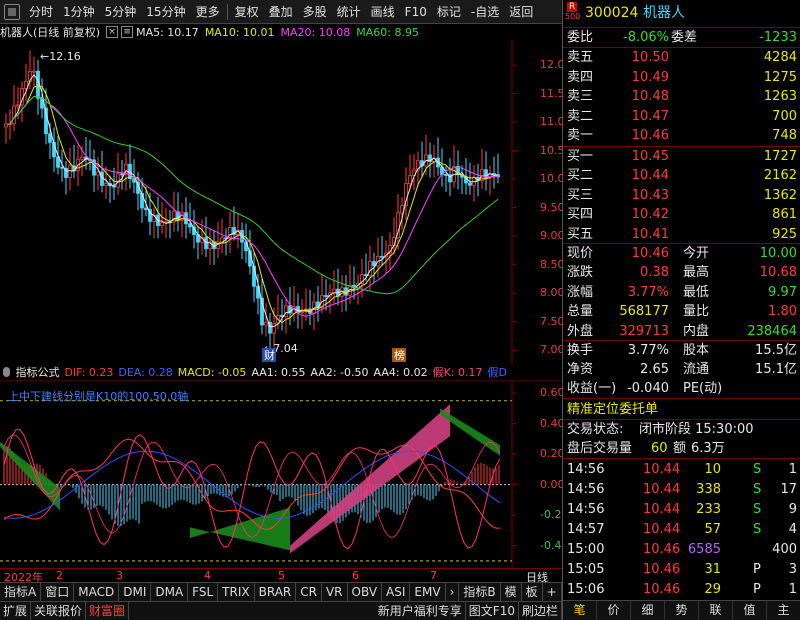 The height and width of the screenshot is (620, 800). I want to click on quote-tab-0: 笔, so click(580, 610).